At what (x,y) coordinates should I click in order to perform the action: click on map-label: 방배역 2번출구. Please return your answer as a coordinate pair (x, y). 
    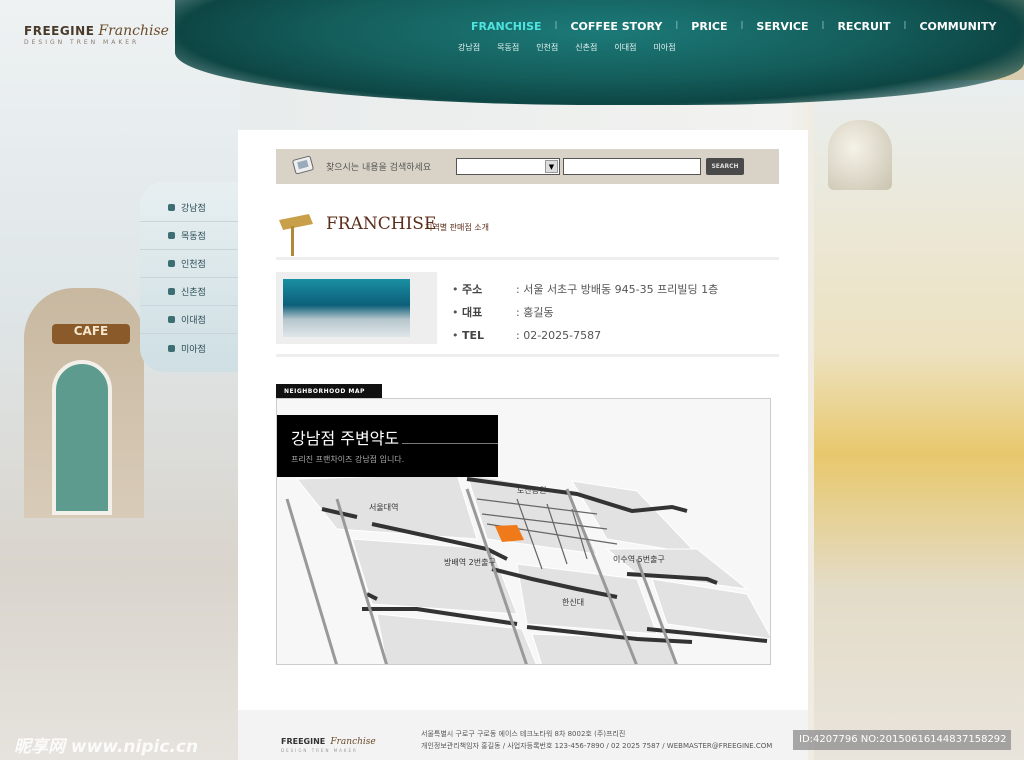
    Looking at the image, I should click on (470, 562).